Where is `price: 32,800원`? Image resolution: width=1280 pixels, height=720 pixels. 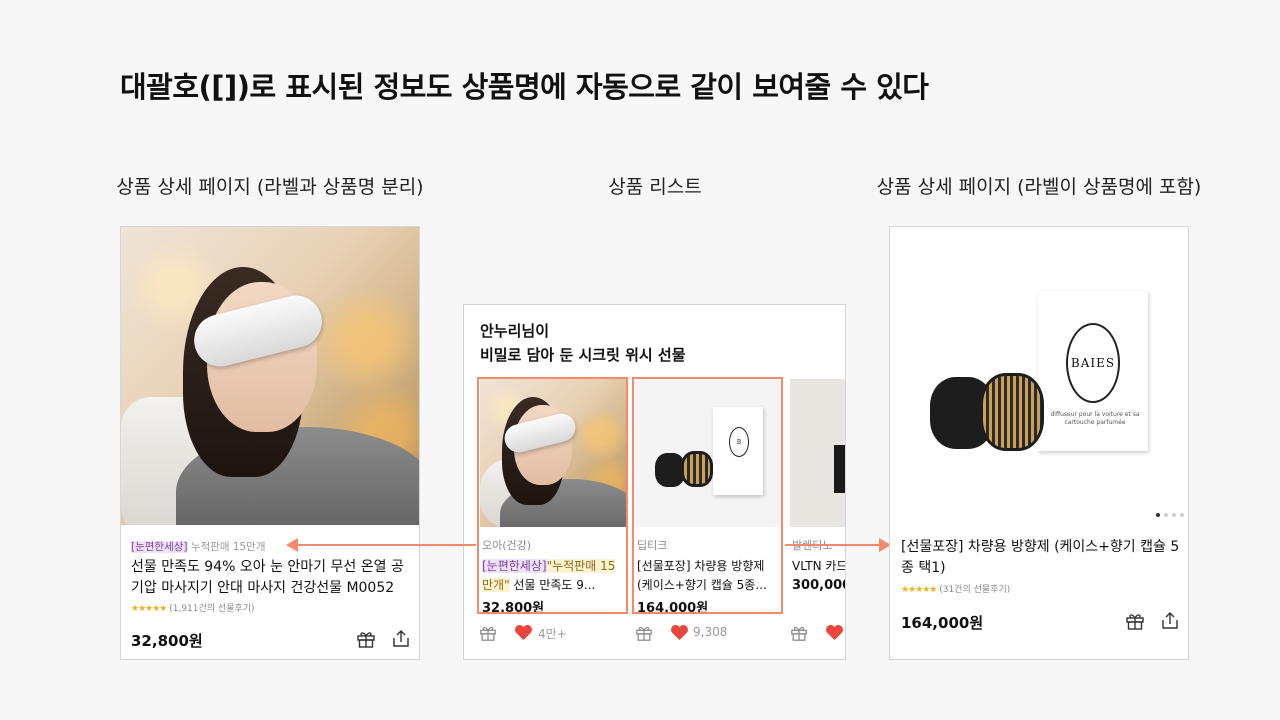
price: 32,800원 is located at coordinates (167, 641).